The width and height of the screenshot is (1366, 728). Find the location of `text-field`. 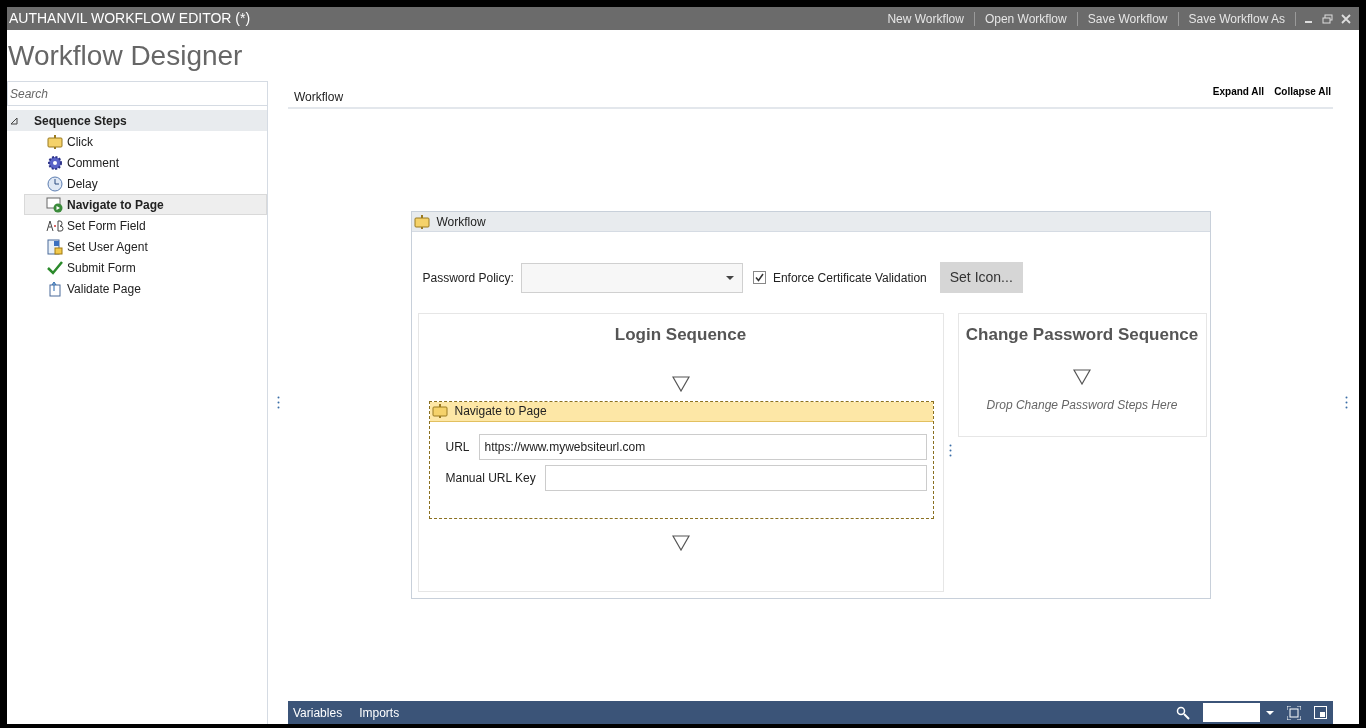

text-field is located at coordinates (735, 477).